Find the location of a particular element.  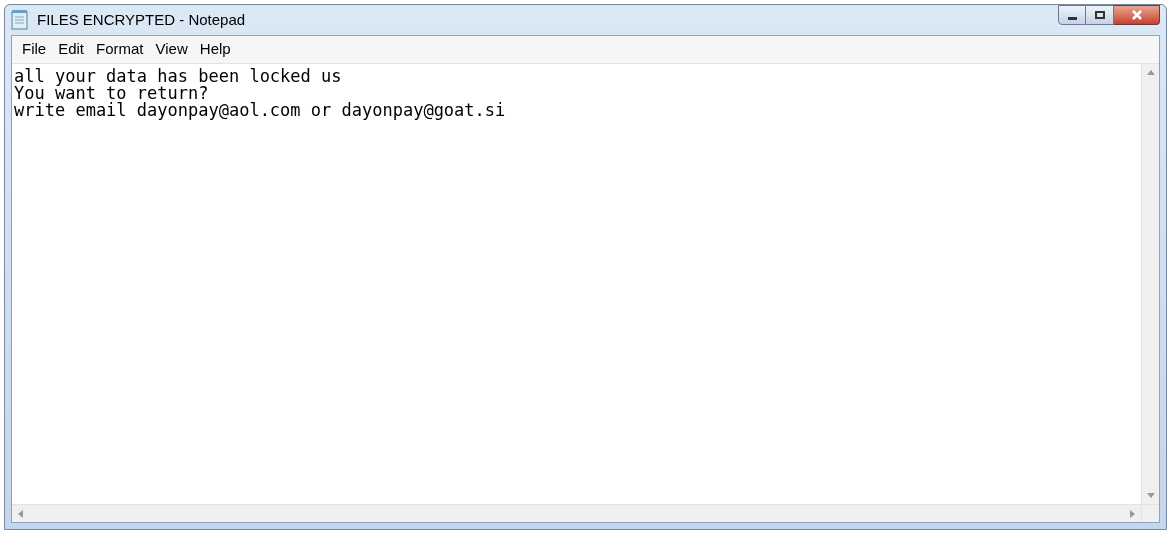

close-button is located at coordinates (1137, 15).